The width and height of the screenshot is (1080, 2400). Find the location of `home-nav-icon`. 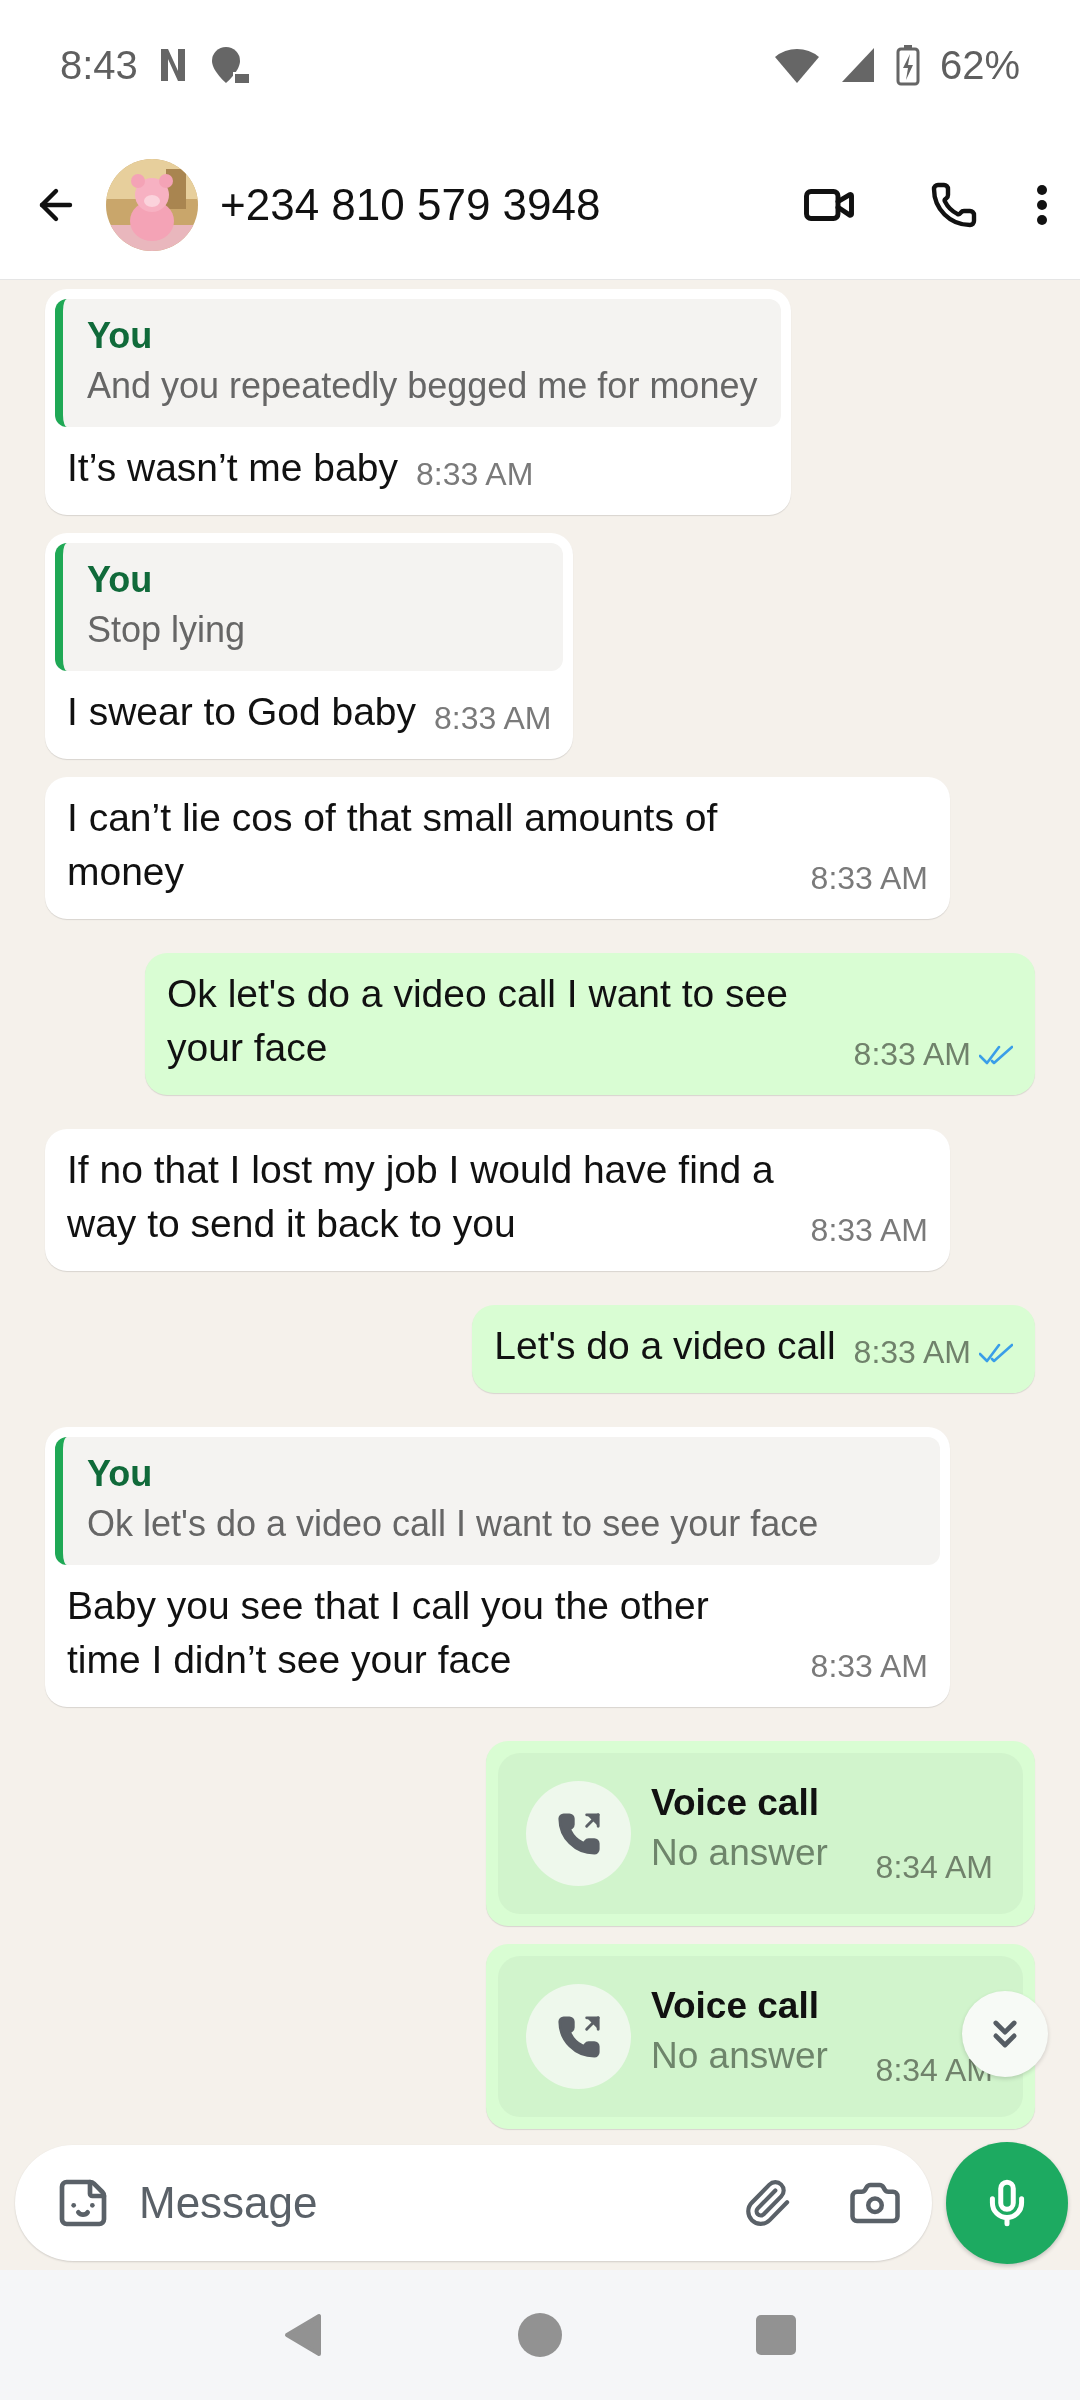

home-nav-icon is located at coordinates (540, 2335).